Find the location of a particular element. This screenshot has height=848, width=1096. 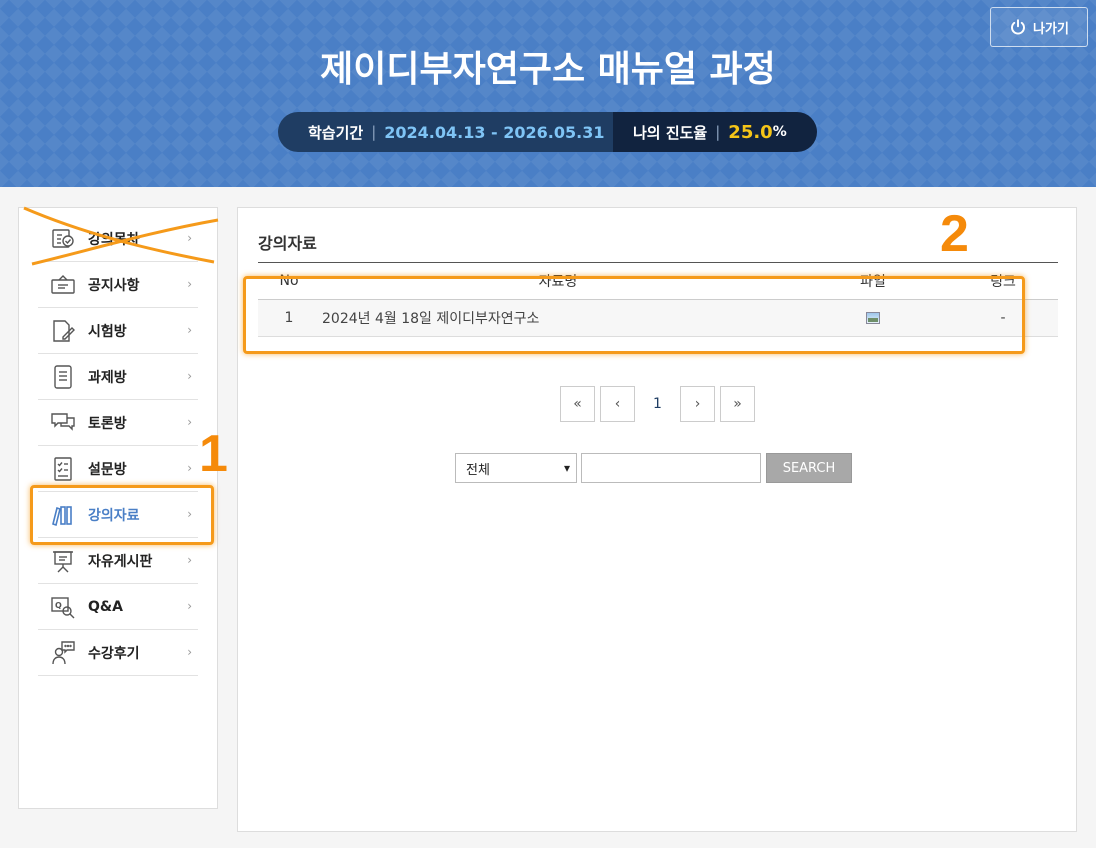

svg-text: Q is located at coordinates (58, 605).